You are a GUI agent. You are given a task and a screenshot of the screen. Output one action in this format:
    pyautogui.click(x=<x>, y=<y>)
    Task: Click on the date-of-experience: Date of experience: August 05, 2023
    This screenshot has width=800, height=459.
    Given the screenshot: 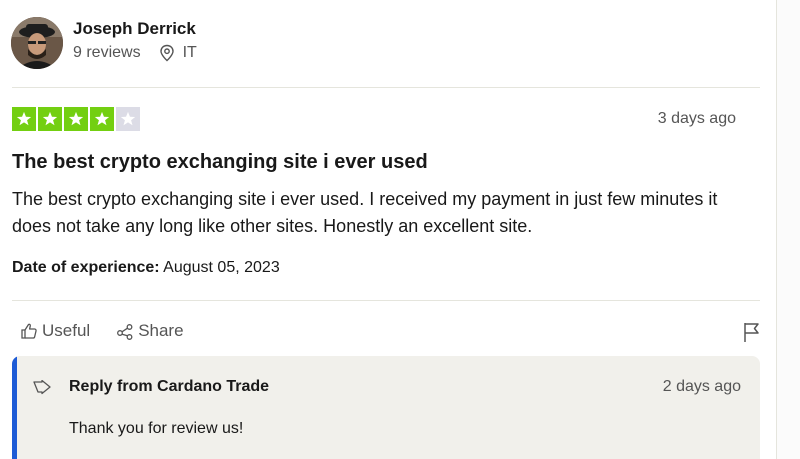 What is the action you would take?
    pyautogui.click(x=146, y=268)
    